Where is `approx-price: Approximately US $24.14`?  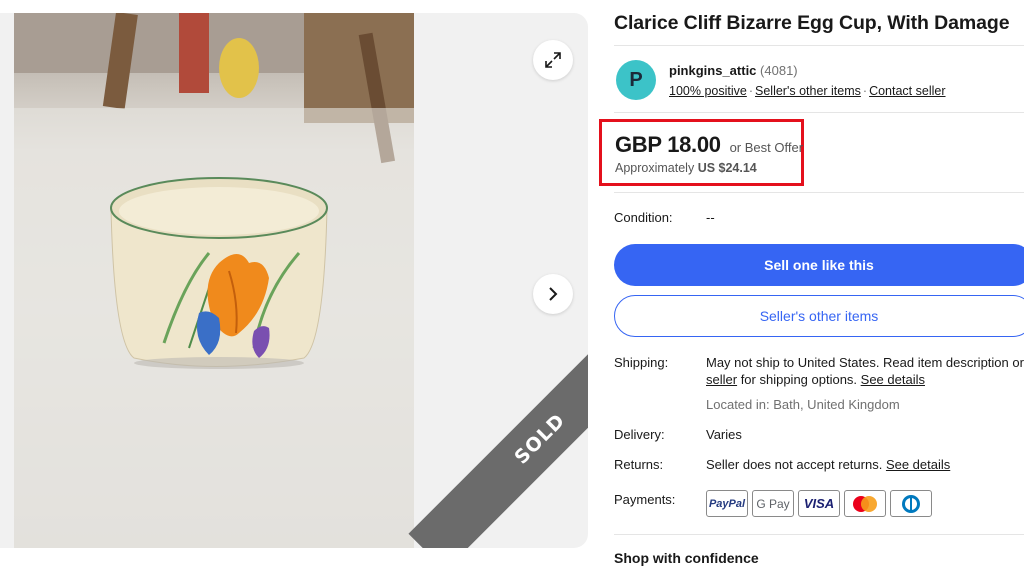 approx-price: Approximately US $24.14 is located at coordinates (686, 168).